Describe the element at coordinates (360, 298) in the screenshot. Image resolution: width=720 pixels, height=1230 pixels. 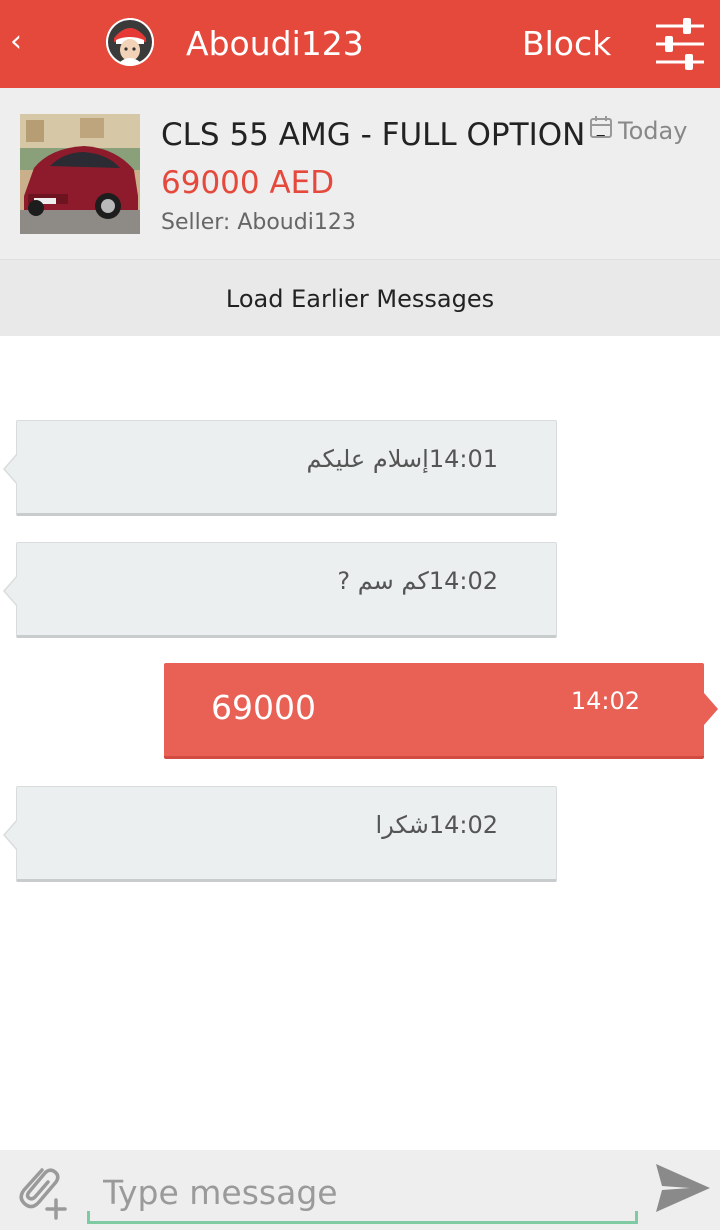
I see `load-earlier-button: Load Earlier Messages` at that location.